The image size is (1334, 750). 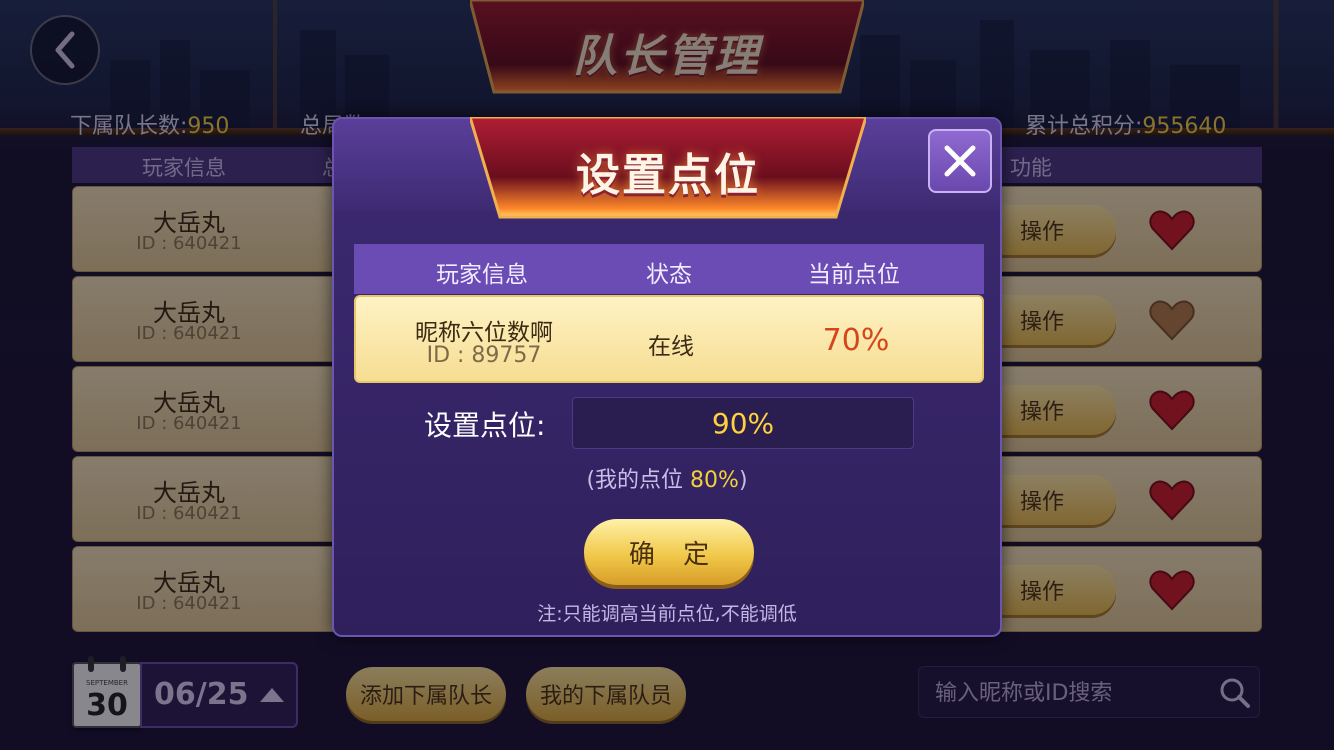 What do you see at coordinates (668, 175) in the screenshot?
I see `dialog-title: 设置点位` at bounding box center [668, 175].